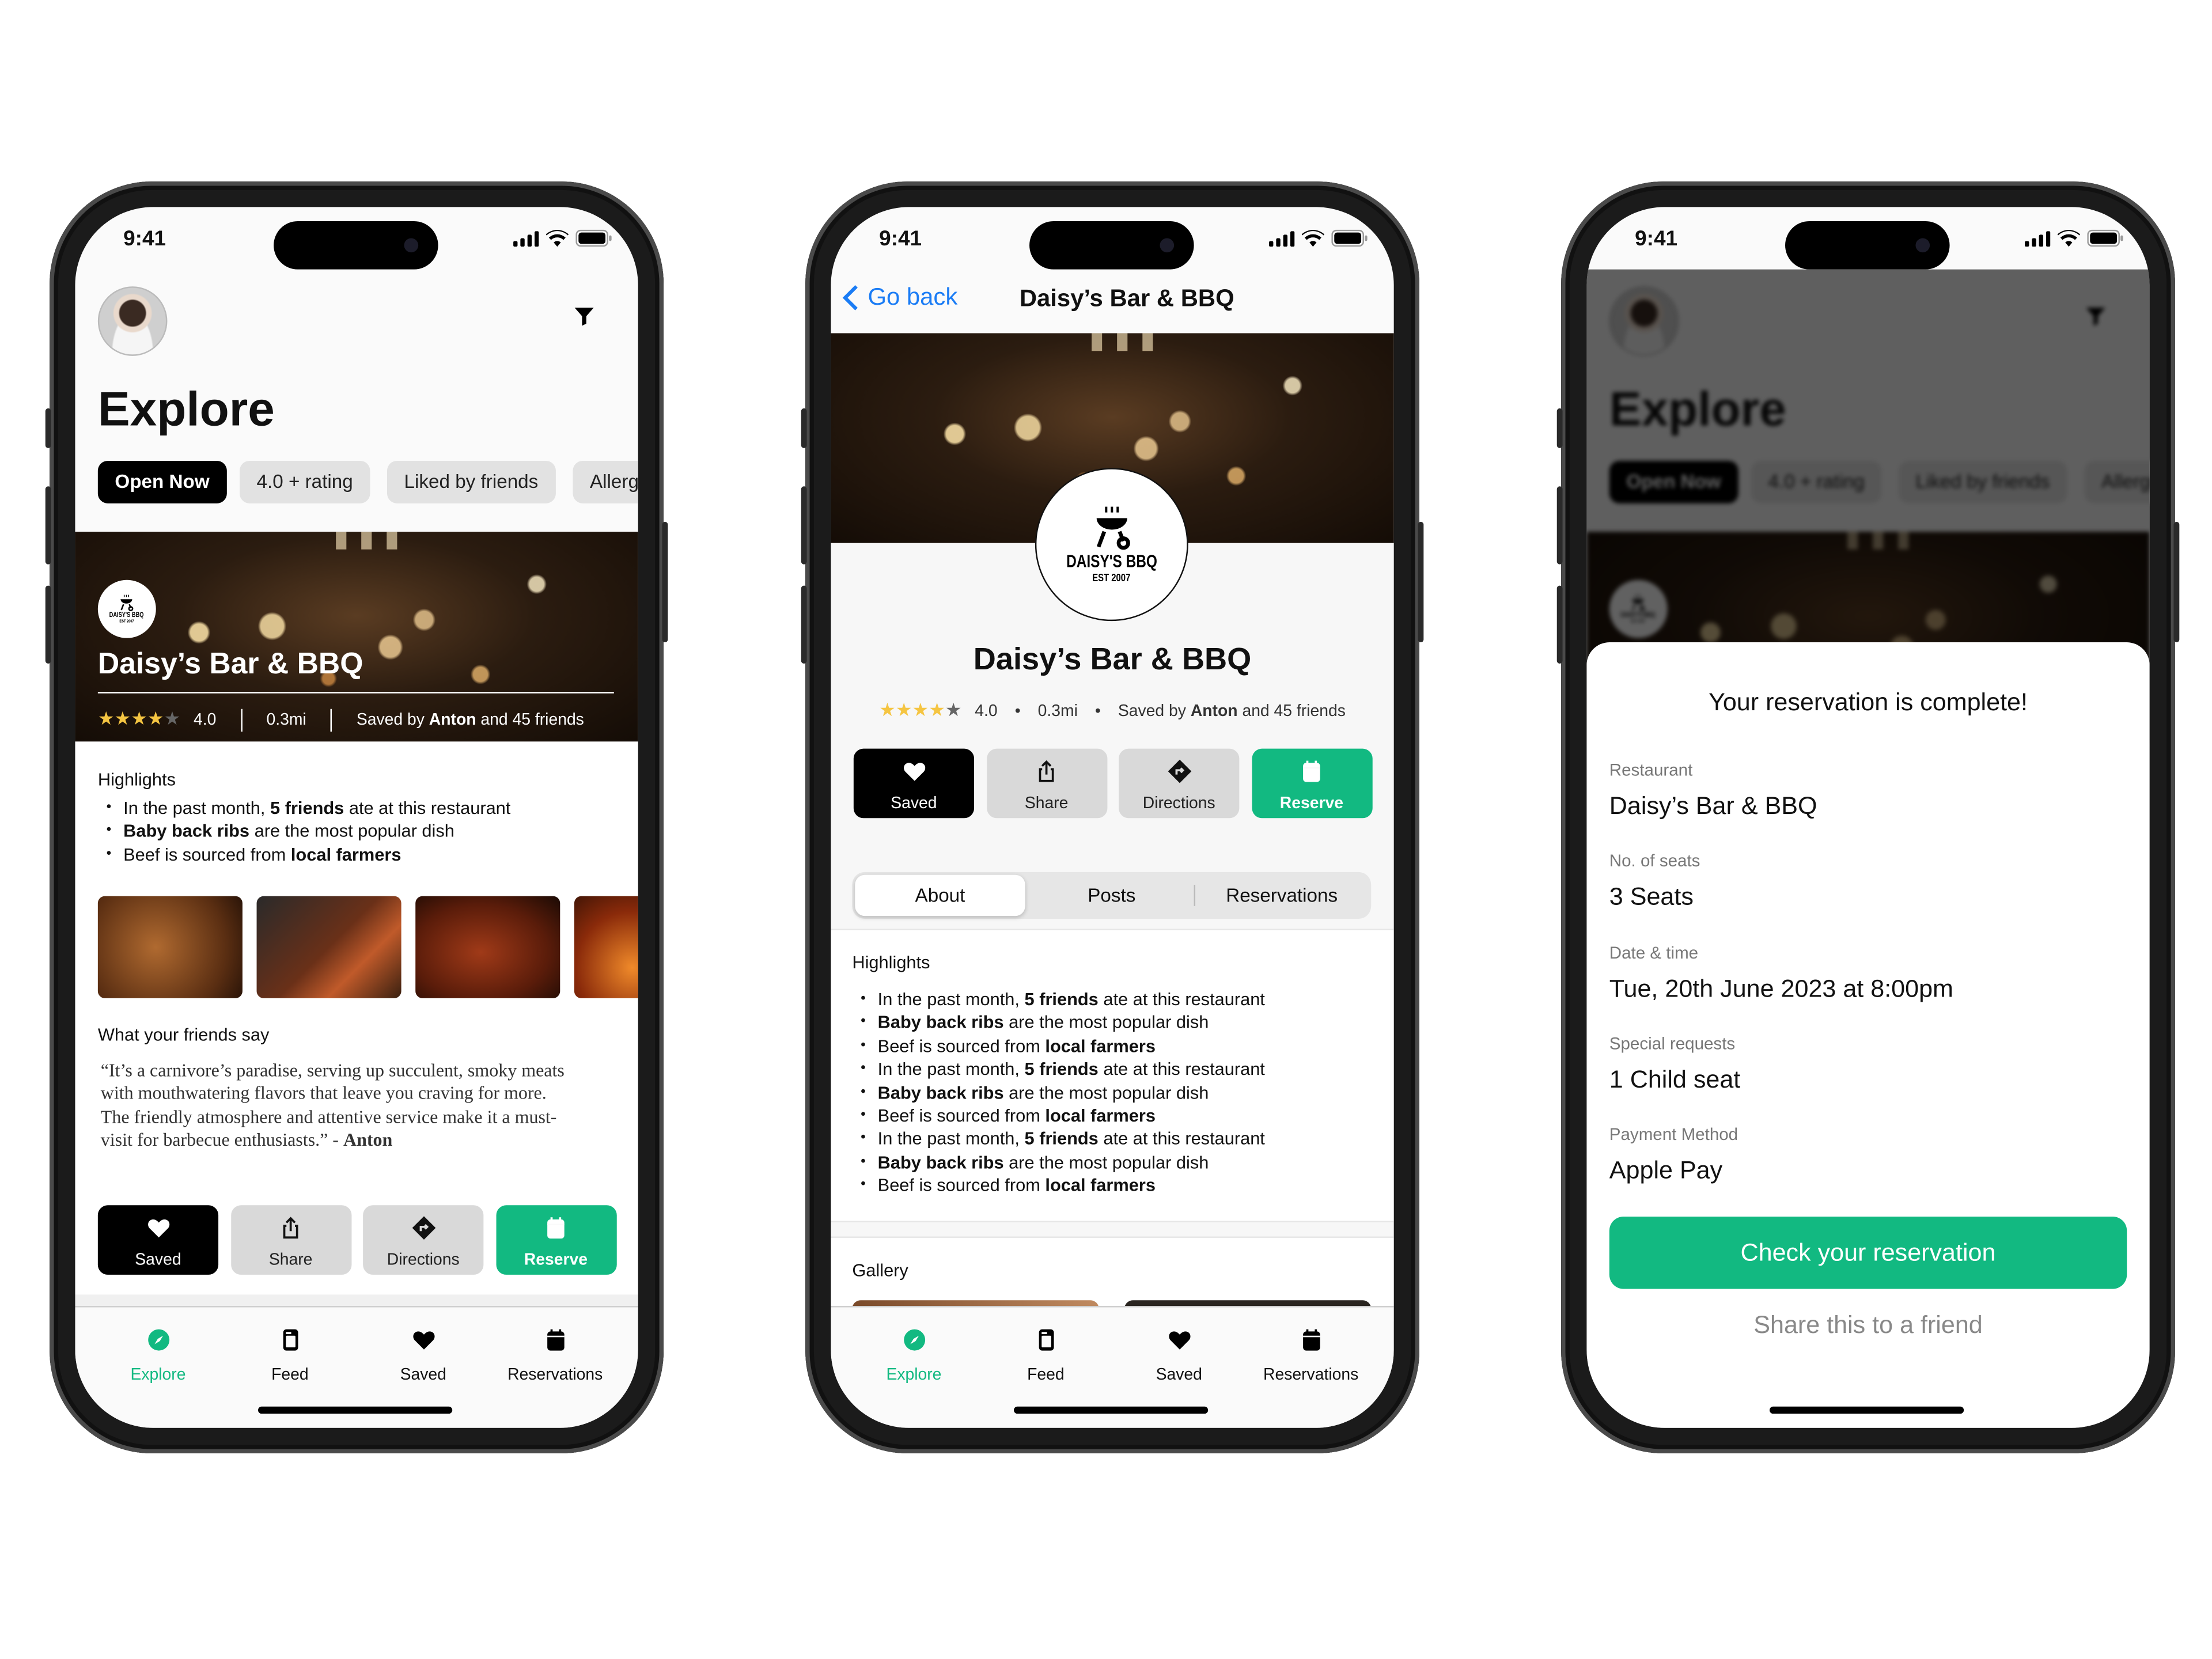 This screenshot has width=2212, height=1659. I want to click on page-title: Explore, so click(186, 409).